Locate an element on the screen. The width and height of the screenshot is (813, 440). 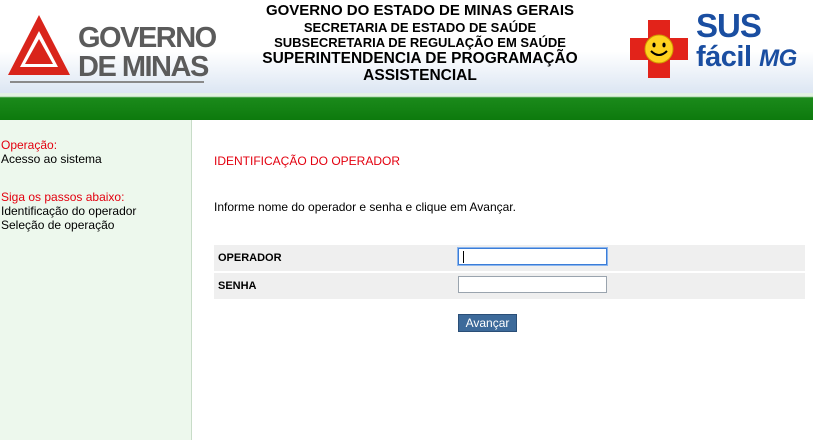
governo-de-minas-logo: GOVERNO DE MINAS is located at coordinates (111, 46).